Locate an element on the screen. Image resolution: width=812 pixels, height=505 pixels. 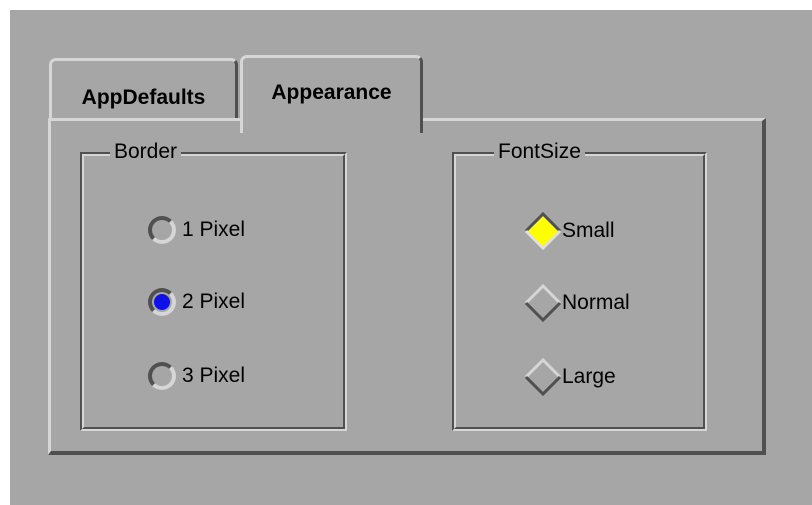
fontsize-group-title: FontSize is located at coordinates (539, 152).